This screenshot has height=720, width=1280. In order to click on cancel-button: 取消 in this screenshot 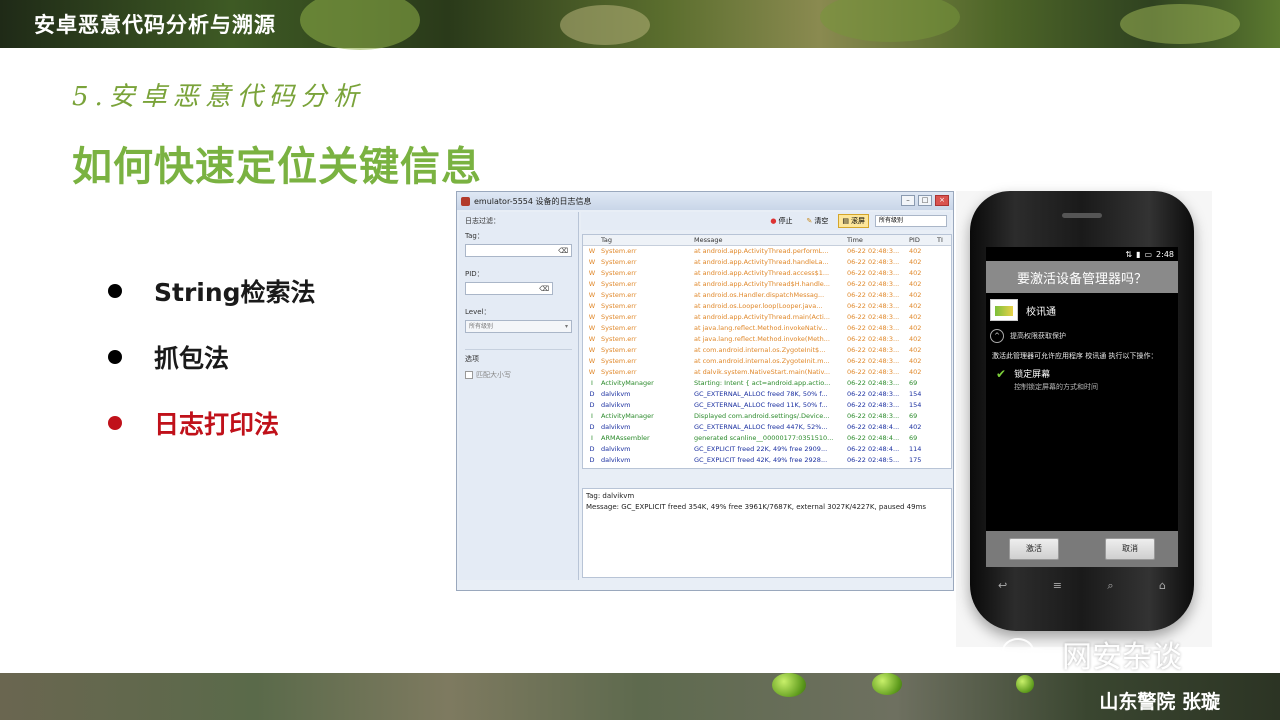, I will do `click(1130, 549)`.